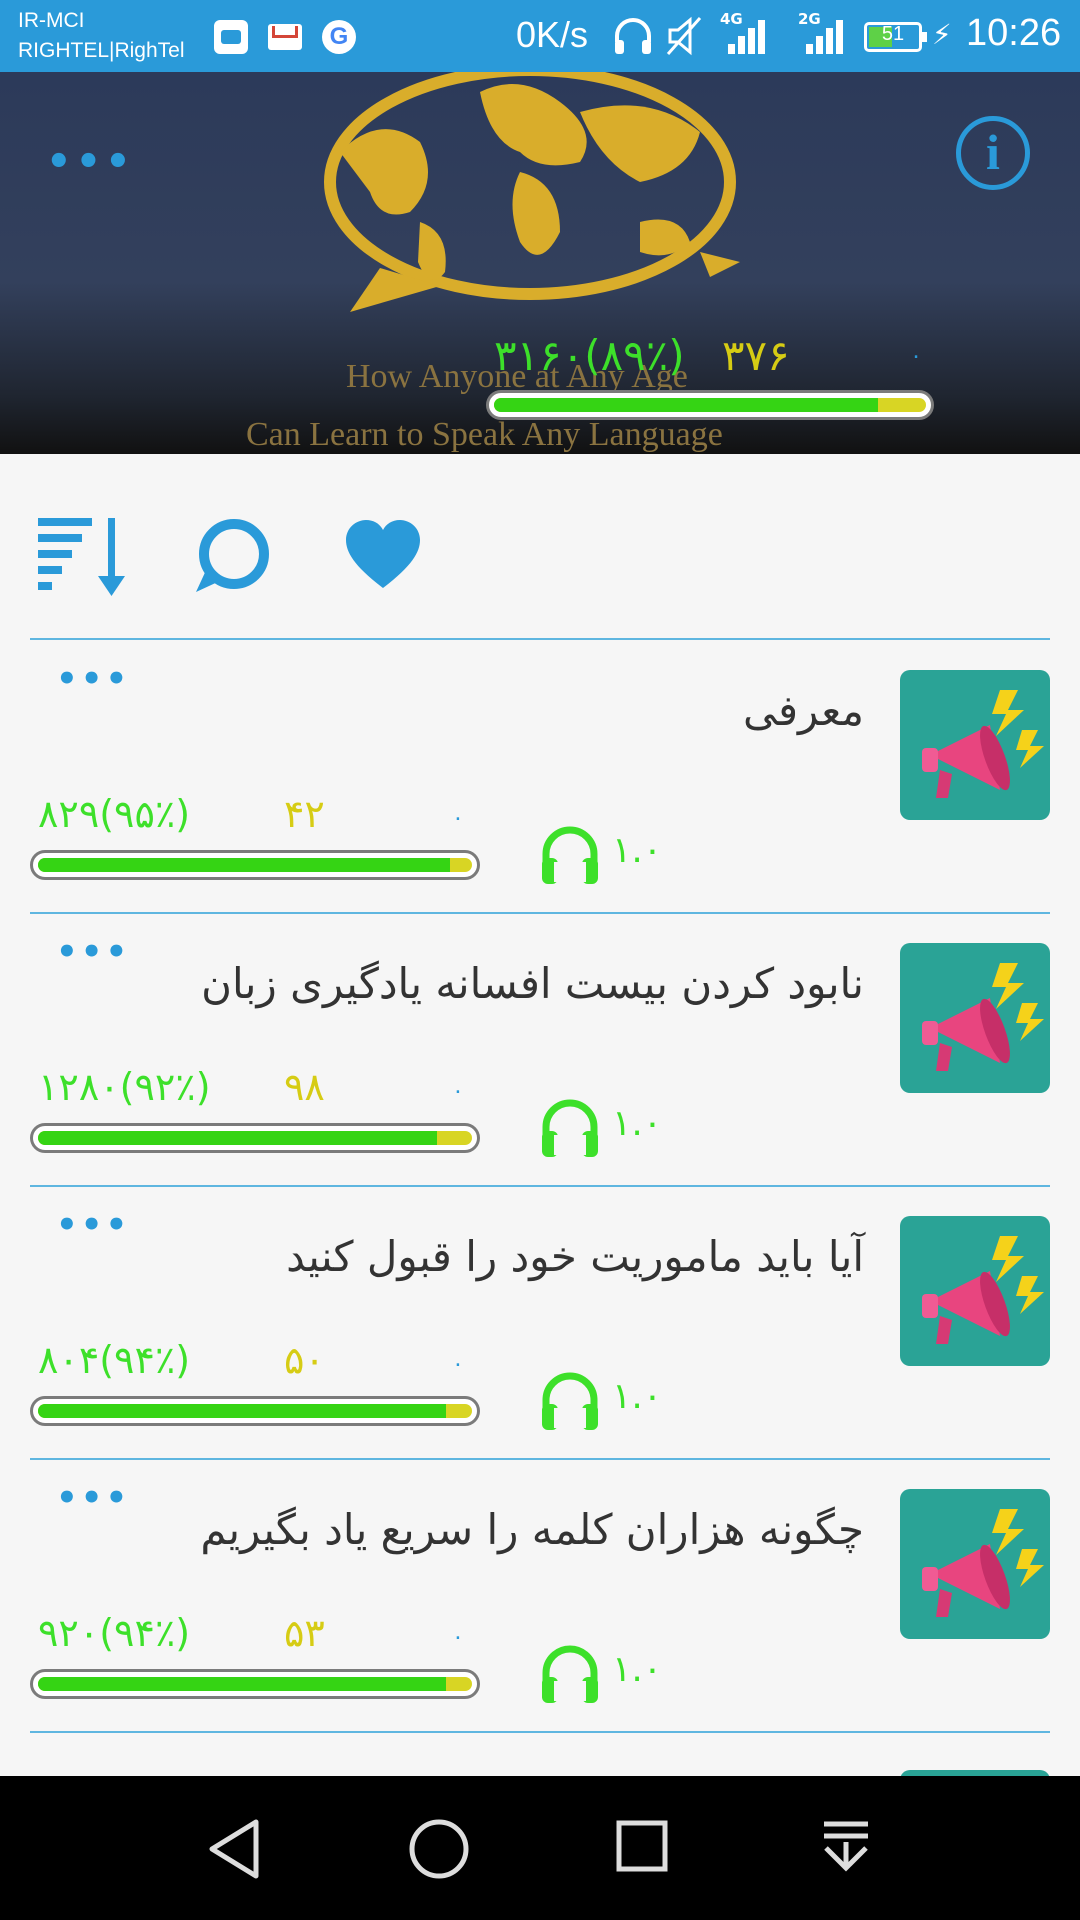 The width and height of the screenshot is (1080, 1920). I want to click on book-zero: ۰, so click(916, 356).